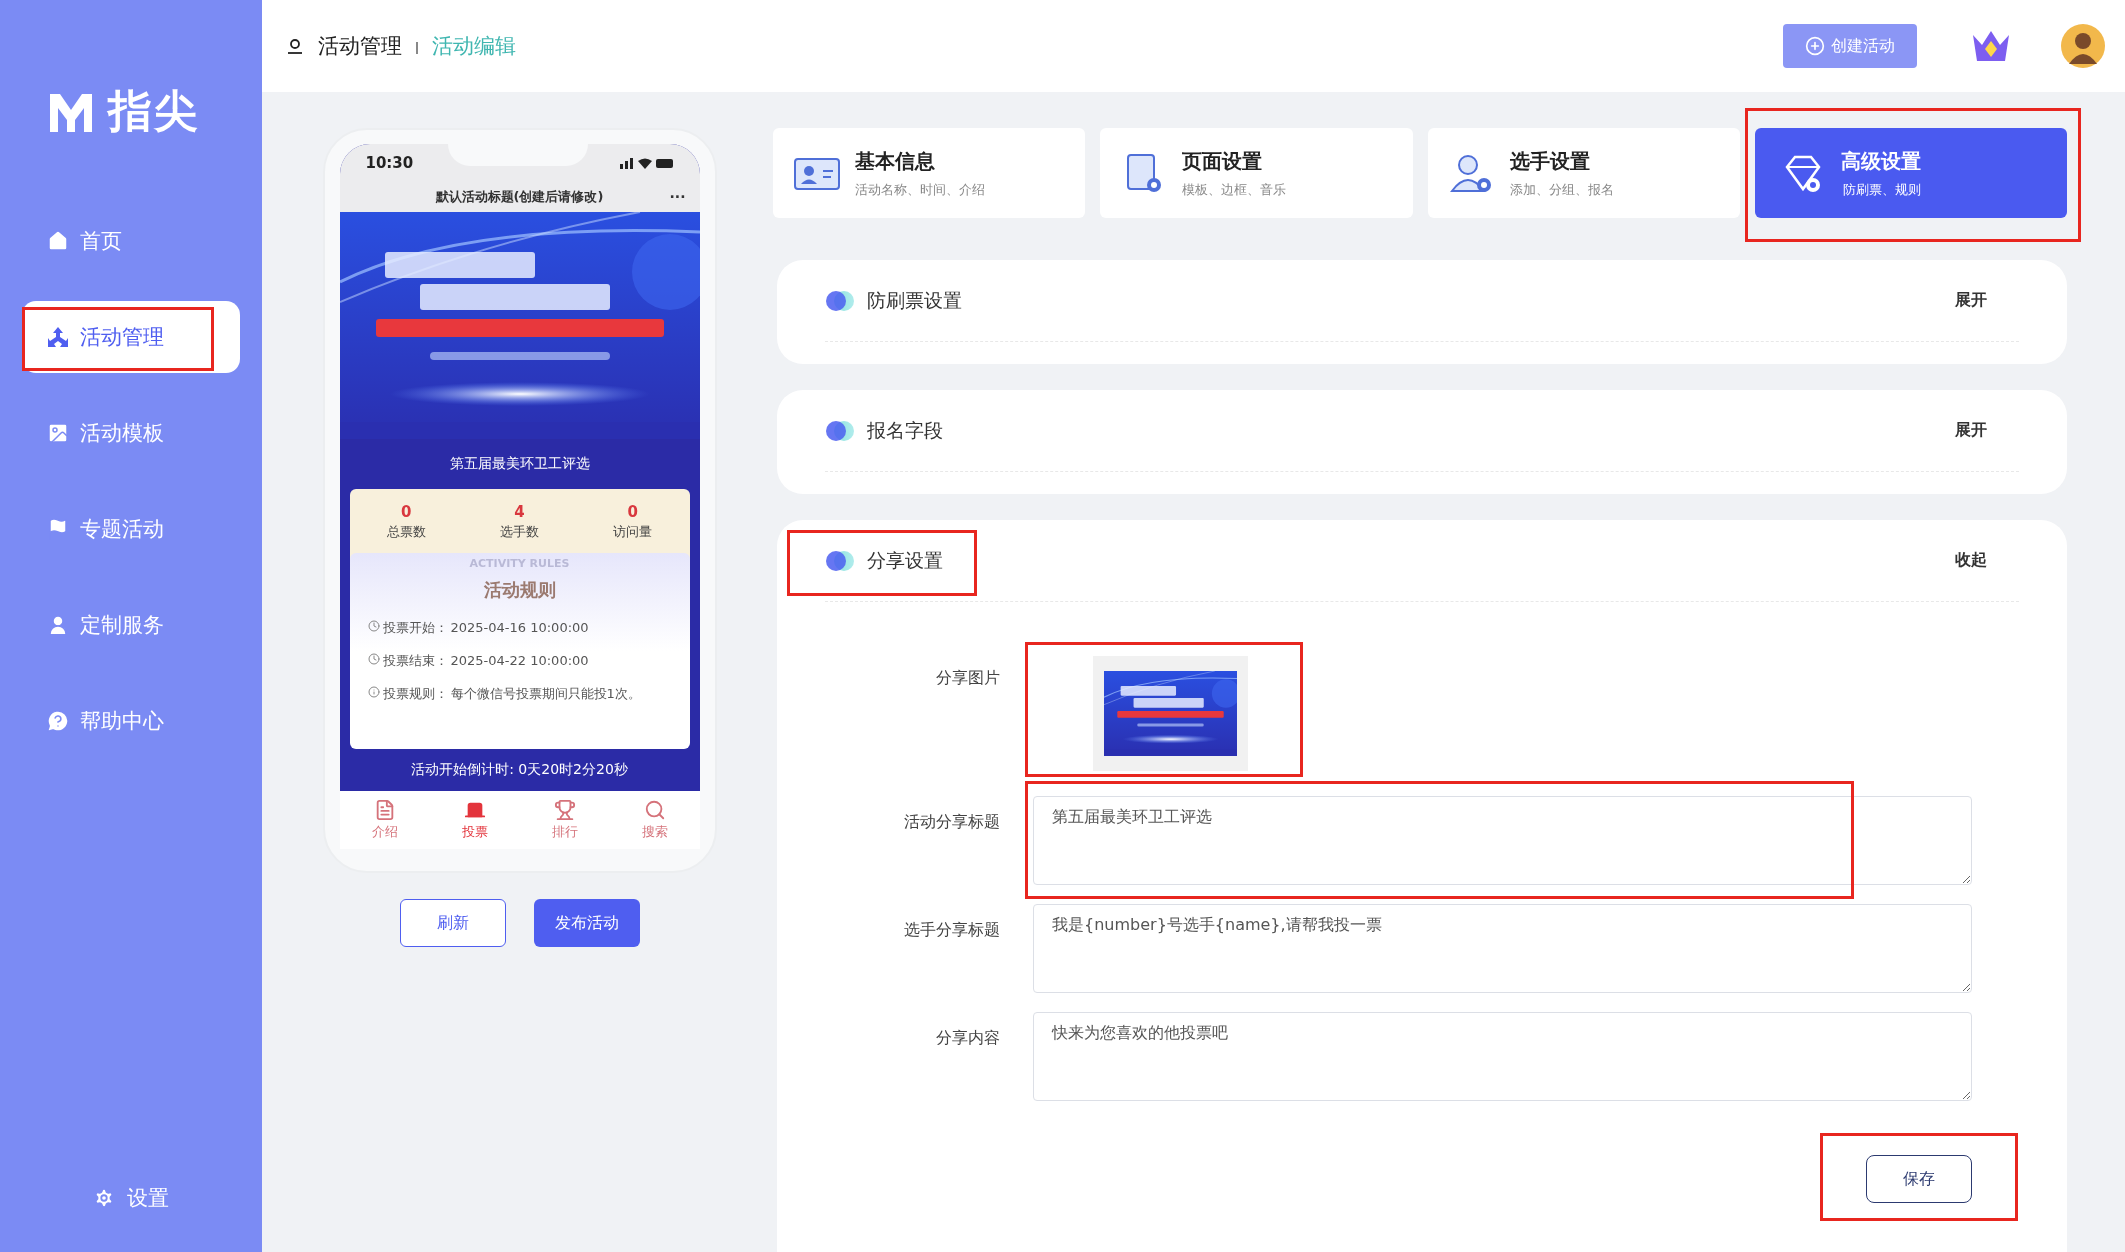 The image size is (2125, 1252). I want to click on rule-label: 投票开始：, so click(415, 628).